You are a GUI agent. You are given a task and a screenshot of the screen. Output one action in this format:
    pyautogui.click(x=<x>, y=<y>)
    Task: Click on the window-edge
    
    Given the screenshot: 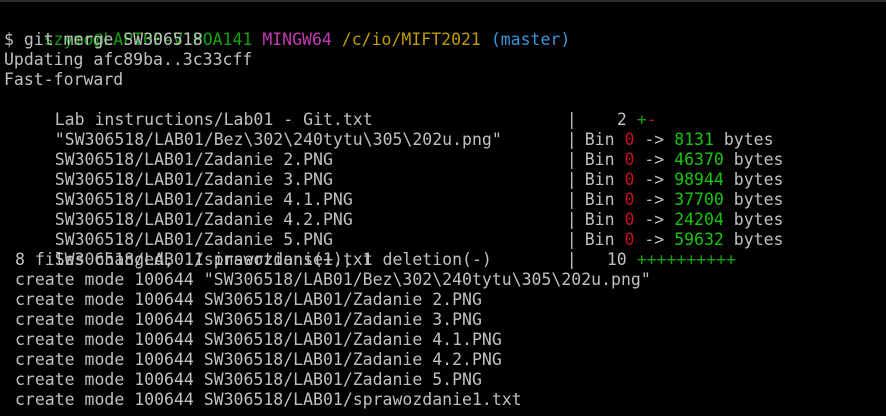 What is the action you would take?
    pyautogui.click(x=443, y=1)
    